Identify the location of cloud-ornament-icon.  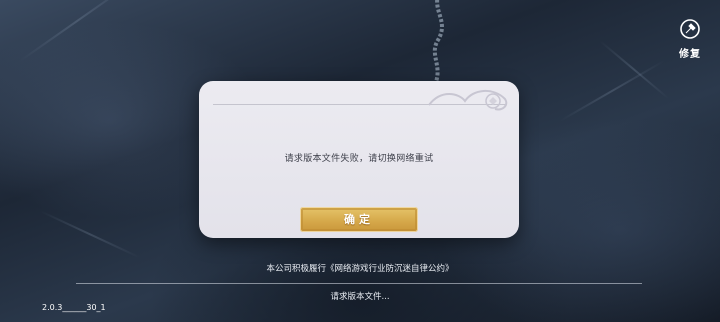
(468, 100).